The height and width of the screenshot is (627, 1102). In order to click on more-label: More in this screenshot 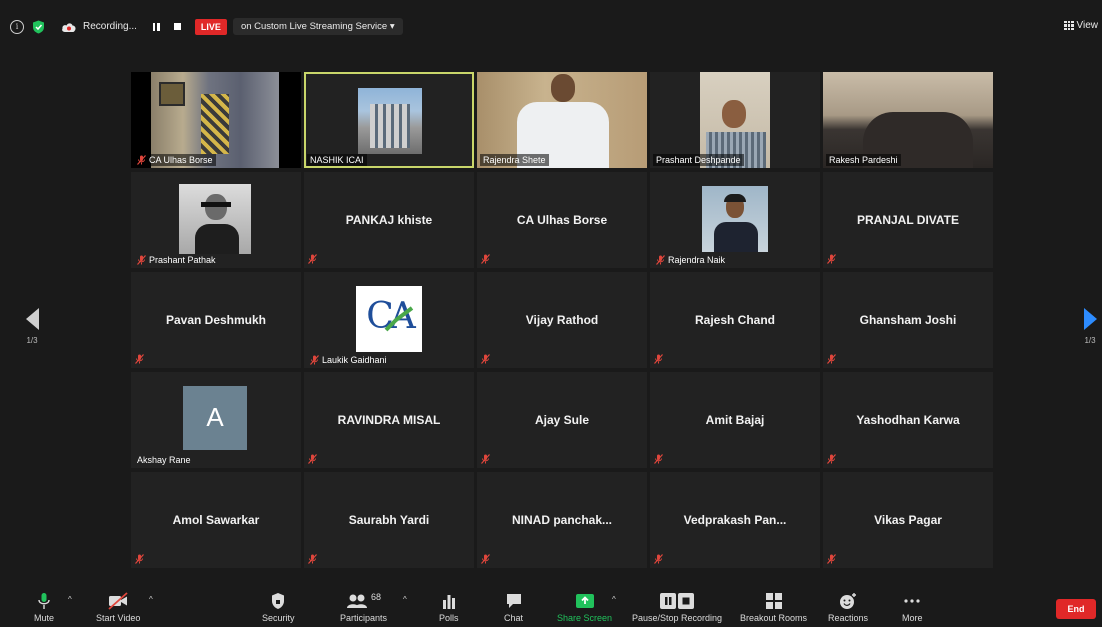, I will do `click(912, 618)`.